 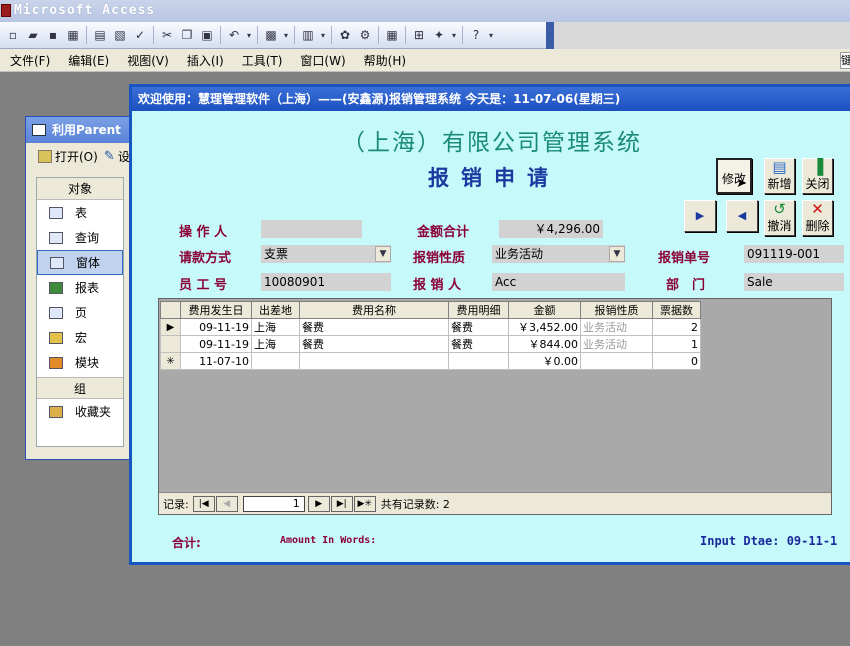 I want to click on first-record-icon: |◀, so click(x=203, y=503).